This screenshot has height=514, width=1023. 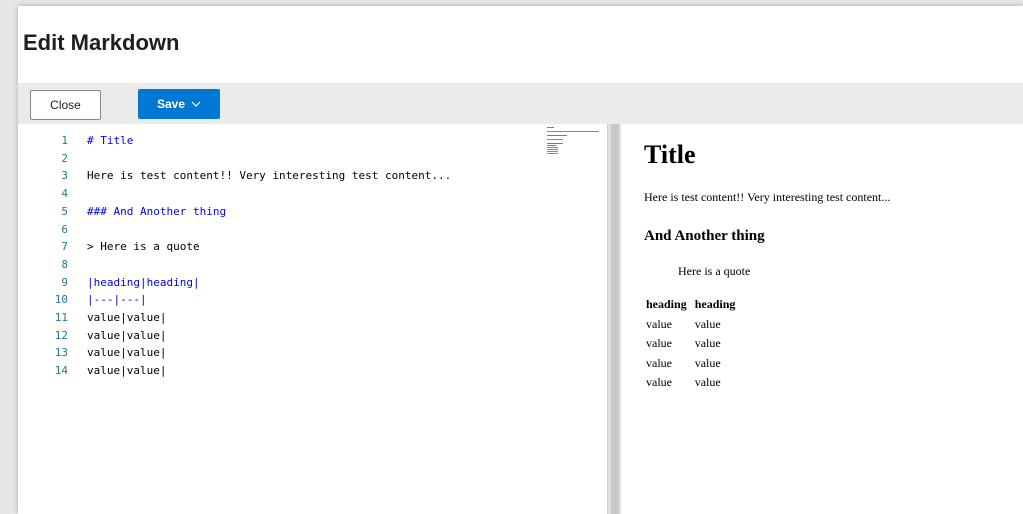 I want to click on line-number: 12, so click(x=61, y=335).